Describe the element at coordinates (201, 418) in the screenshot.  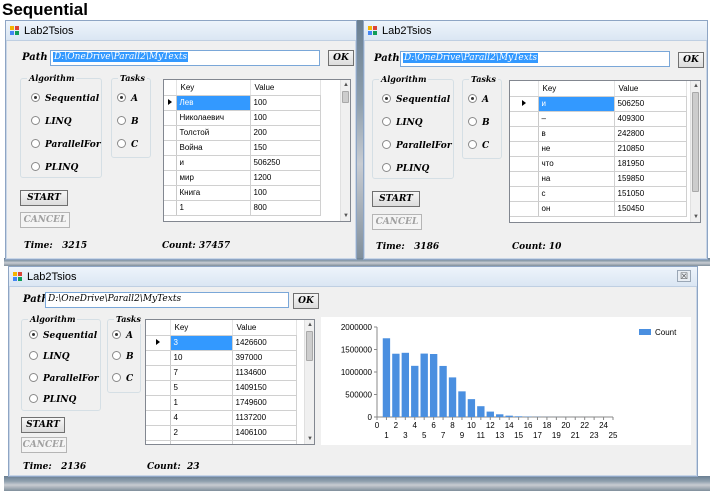
I see `cell-key: 4` at that location.